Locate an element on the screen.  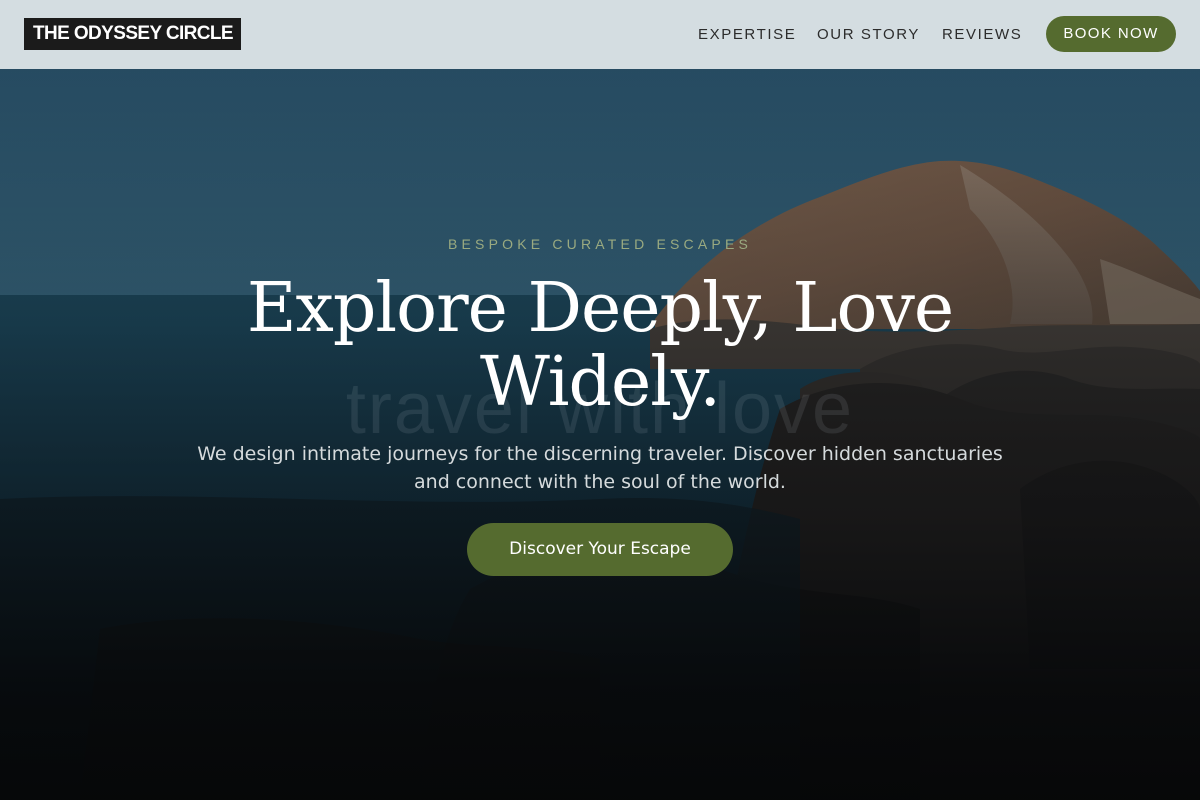
nav-link-expertise: EXPERTISE is located at coordinates (747, 34).